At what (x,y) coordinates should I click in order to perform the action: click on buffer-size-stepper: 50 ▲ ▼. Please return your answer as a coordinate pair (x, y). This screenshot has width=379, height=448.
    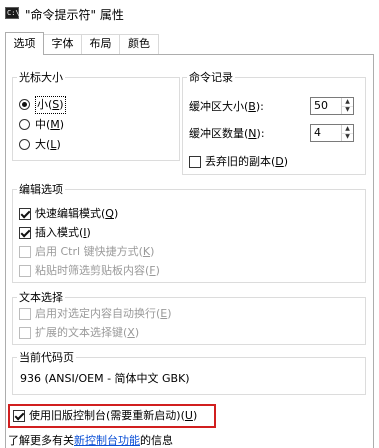
    Looking at the image, I should click on (332, 106).